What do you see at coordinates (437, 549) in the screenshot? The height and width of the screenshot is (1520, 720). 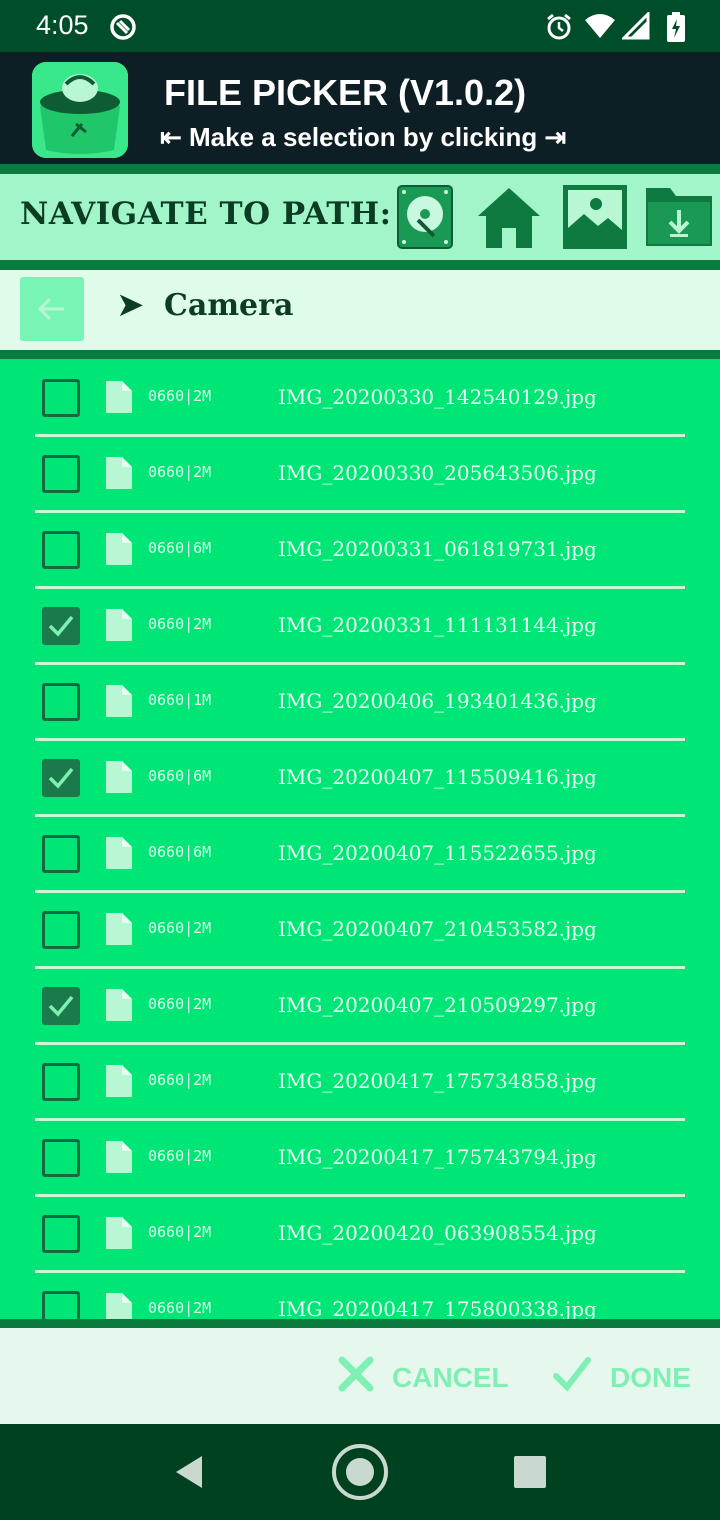 I see `file-name: IMG_20200331_061819731.jpg` at bounding box center [437, 549].